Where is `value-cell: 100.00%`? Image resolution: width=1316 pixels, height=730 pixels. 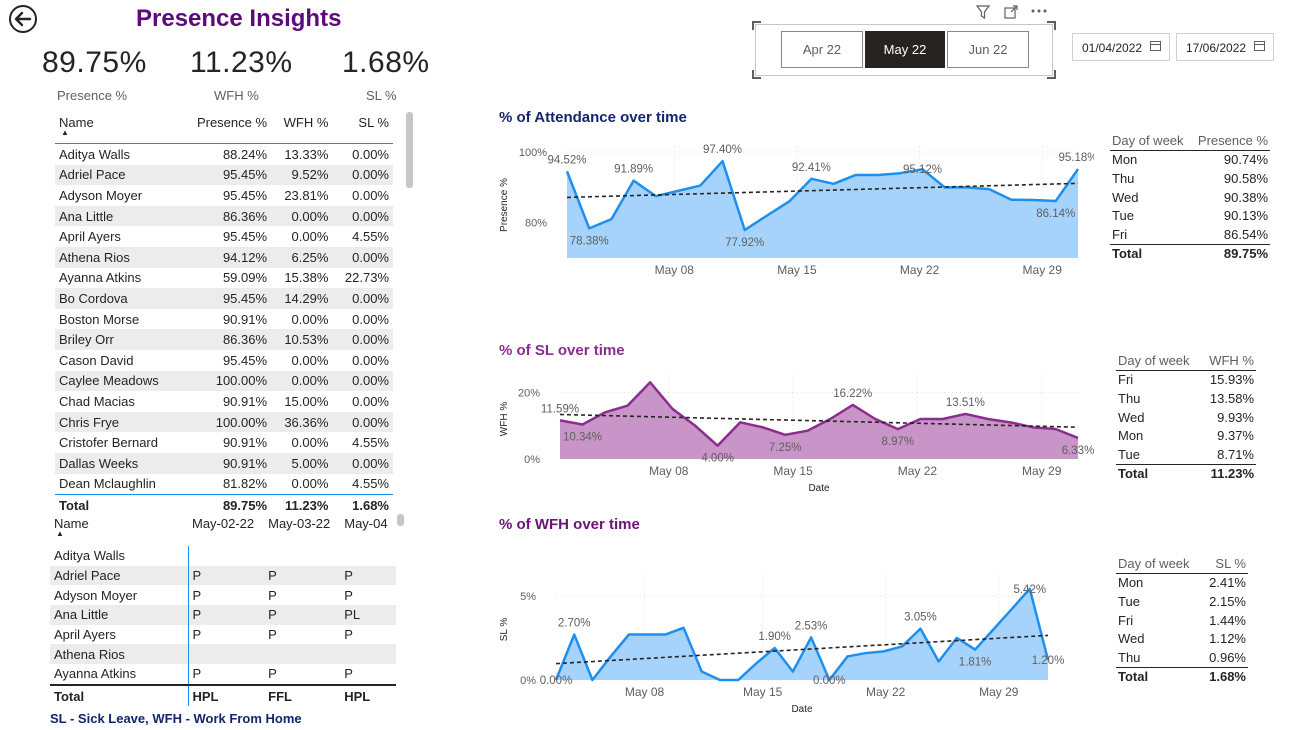
value-cell: 100.00% is located at coordinates (226, 381).